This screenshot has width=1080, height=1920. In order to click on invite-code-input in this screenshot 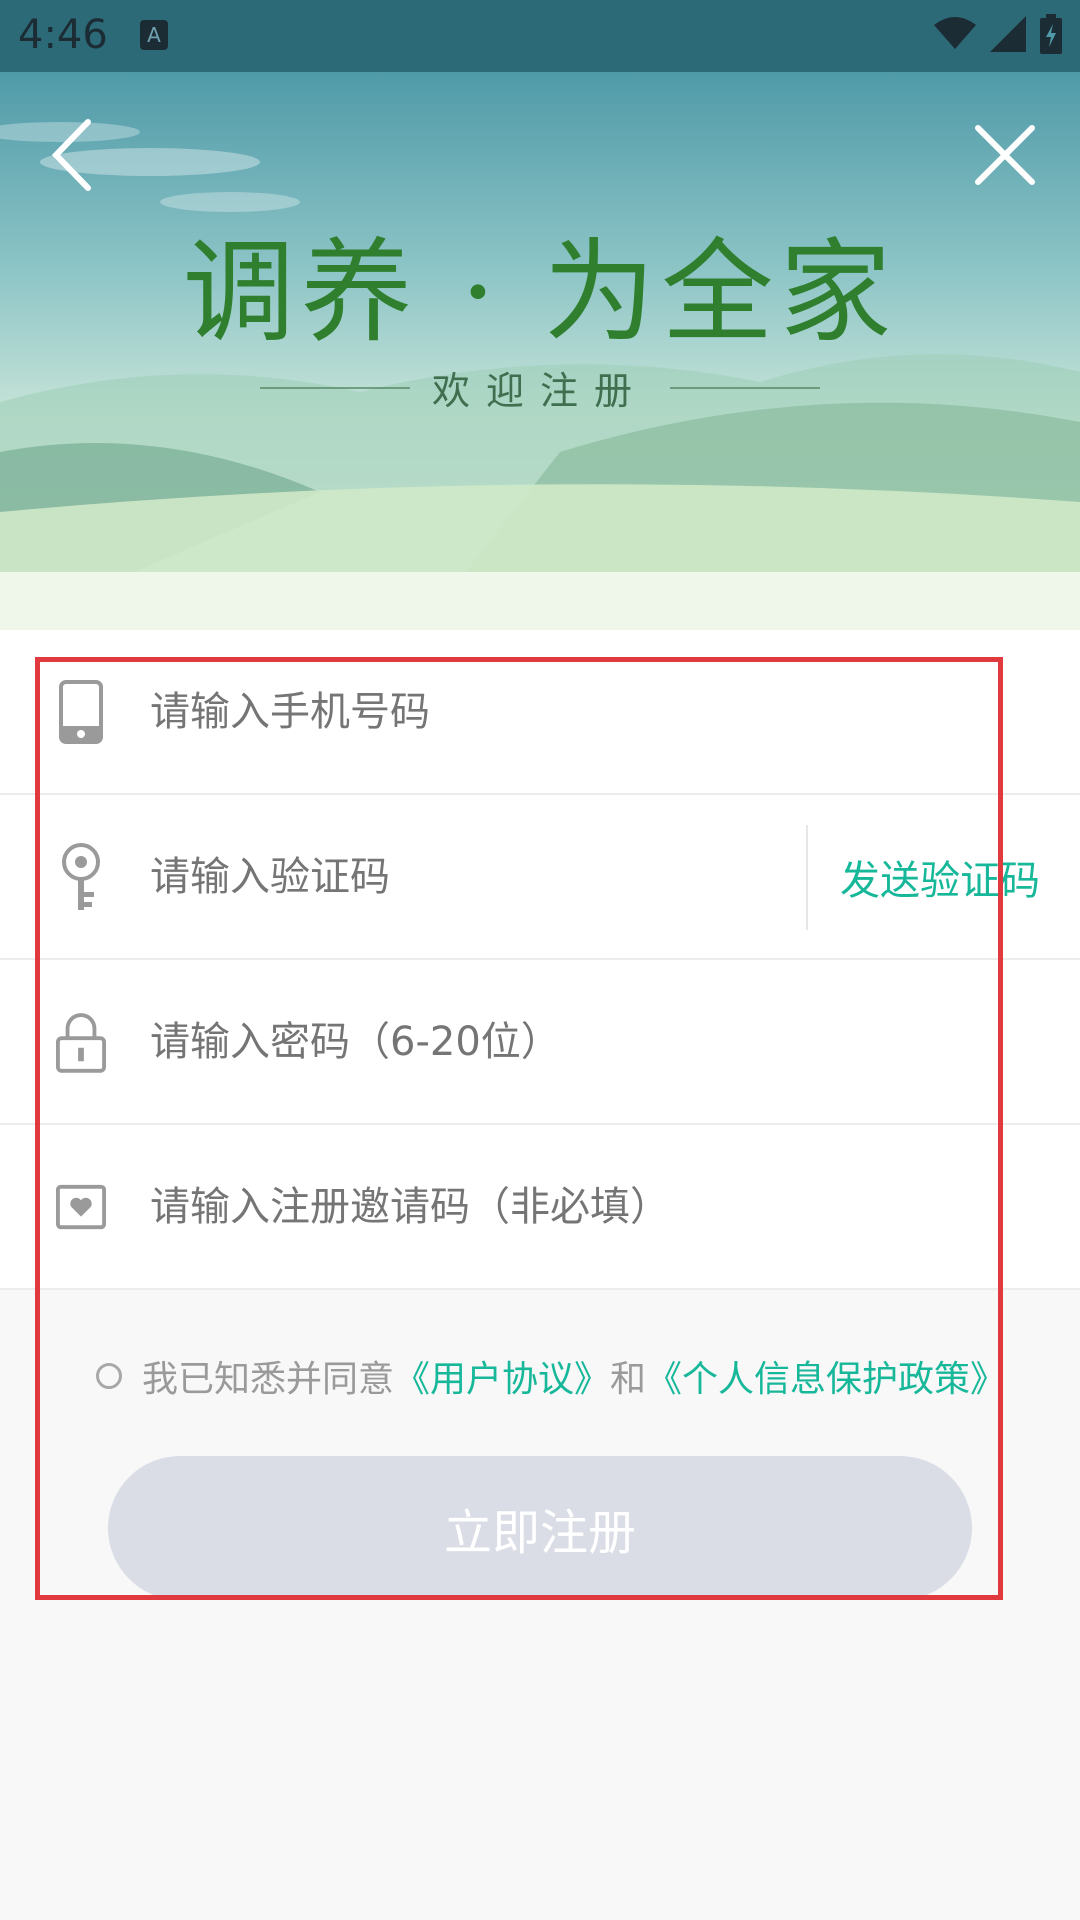, I will do `click(595, 1206)`.